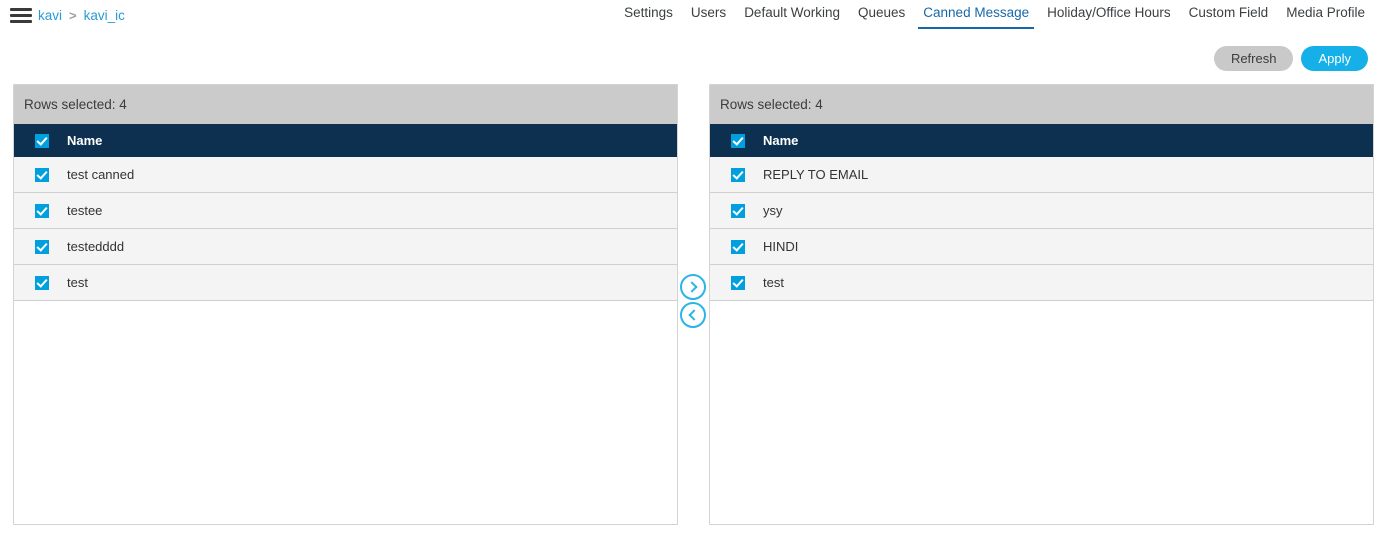 The image size is (1384, 546). Describe the element at coordinates (96, 246) in the screenshot. I see `row-name: testedddd` at that location.